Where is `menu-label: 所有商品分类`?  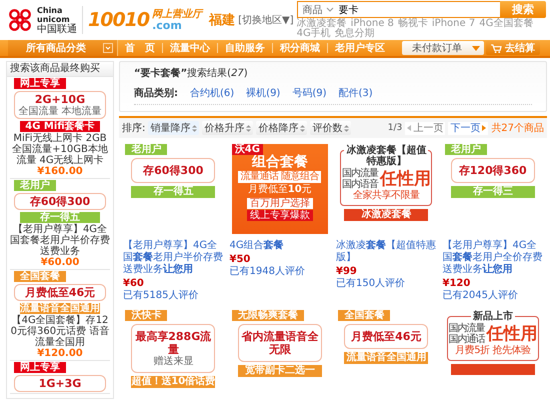 menu-label: 所有商品分类 is located at coordinates (56, 48).